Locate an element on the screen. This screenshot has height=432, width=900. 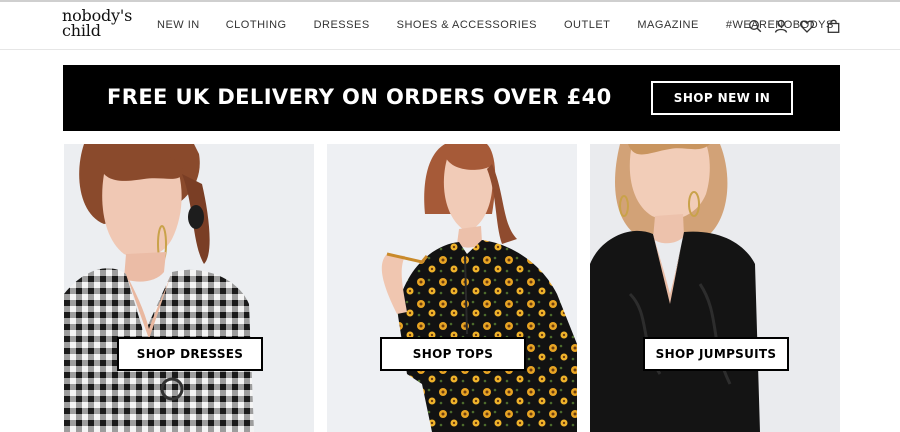
nav-item-magazine: MAGAZINE is located at coordinates (667, 25).